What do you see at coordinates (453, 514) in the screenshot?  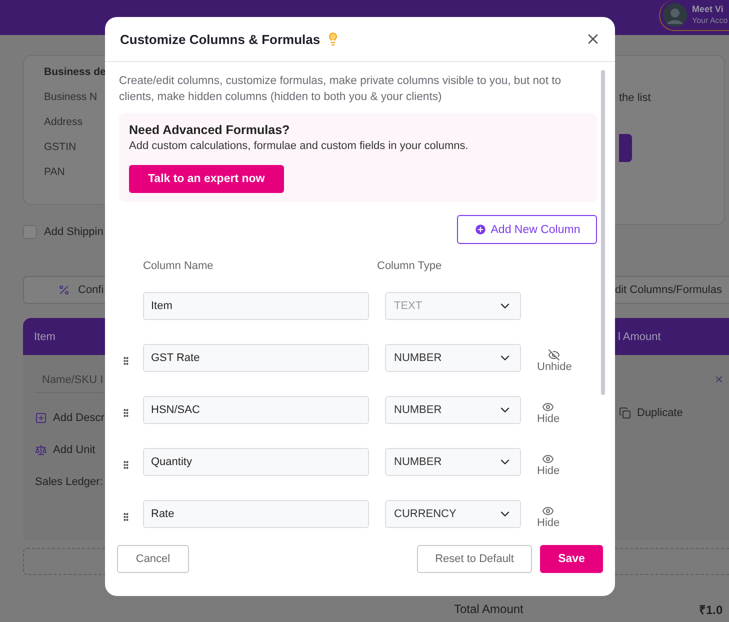 I see `column-type-select: CURRENCY` at bounding box center [453, 514].